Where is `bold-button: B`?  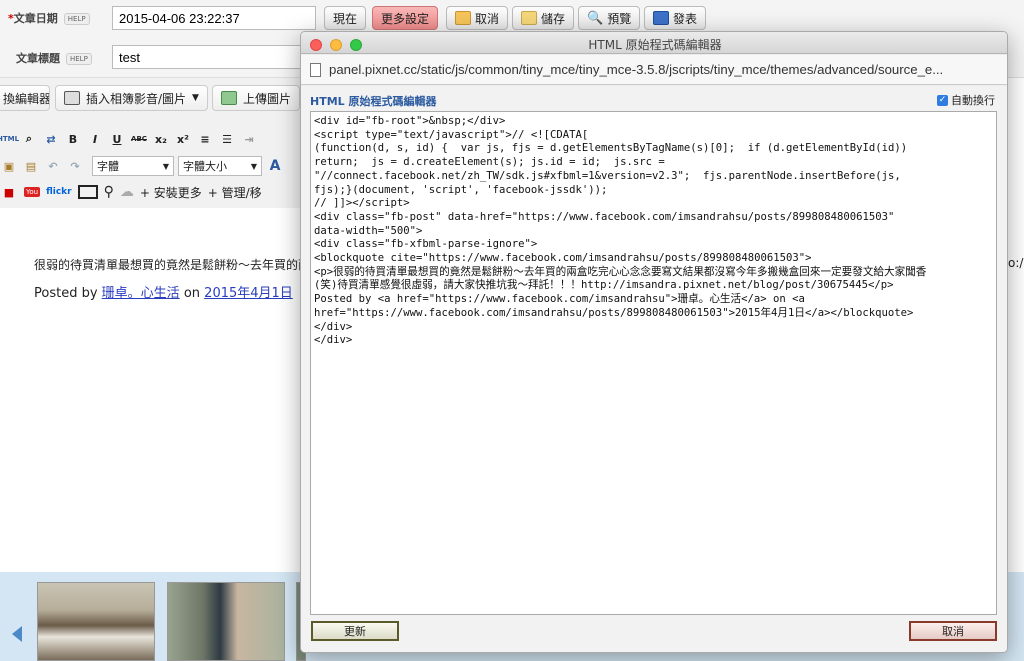
bold-button: B is located at coordinates (73, 139).